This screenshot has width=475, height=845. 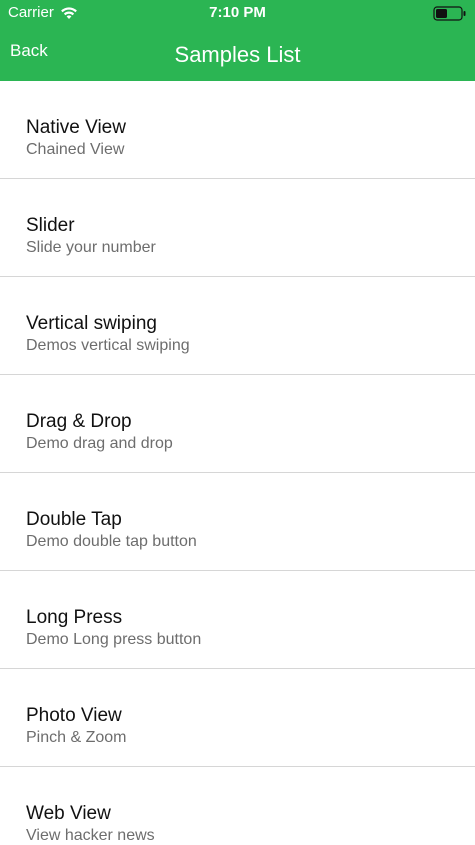 What do you see at coordinates (76, 737) in the screenshot?
I see `list-item-subtitle: Pinch & Zoom` at bounding box center [76, 737].